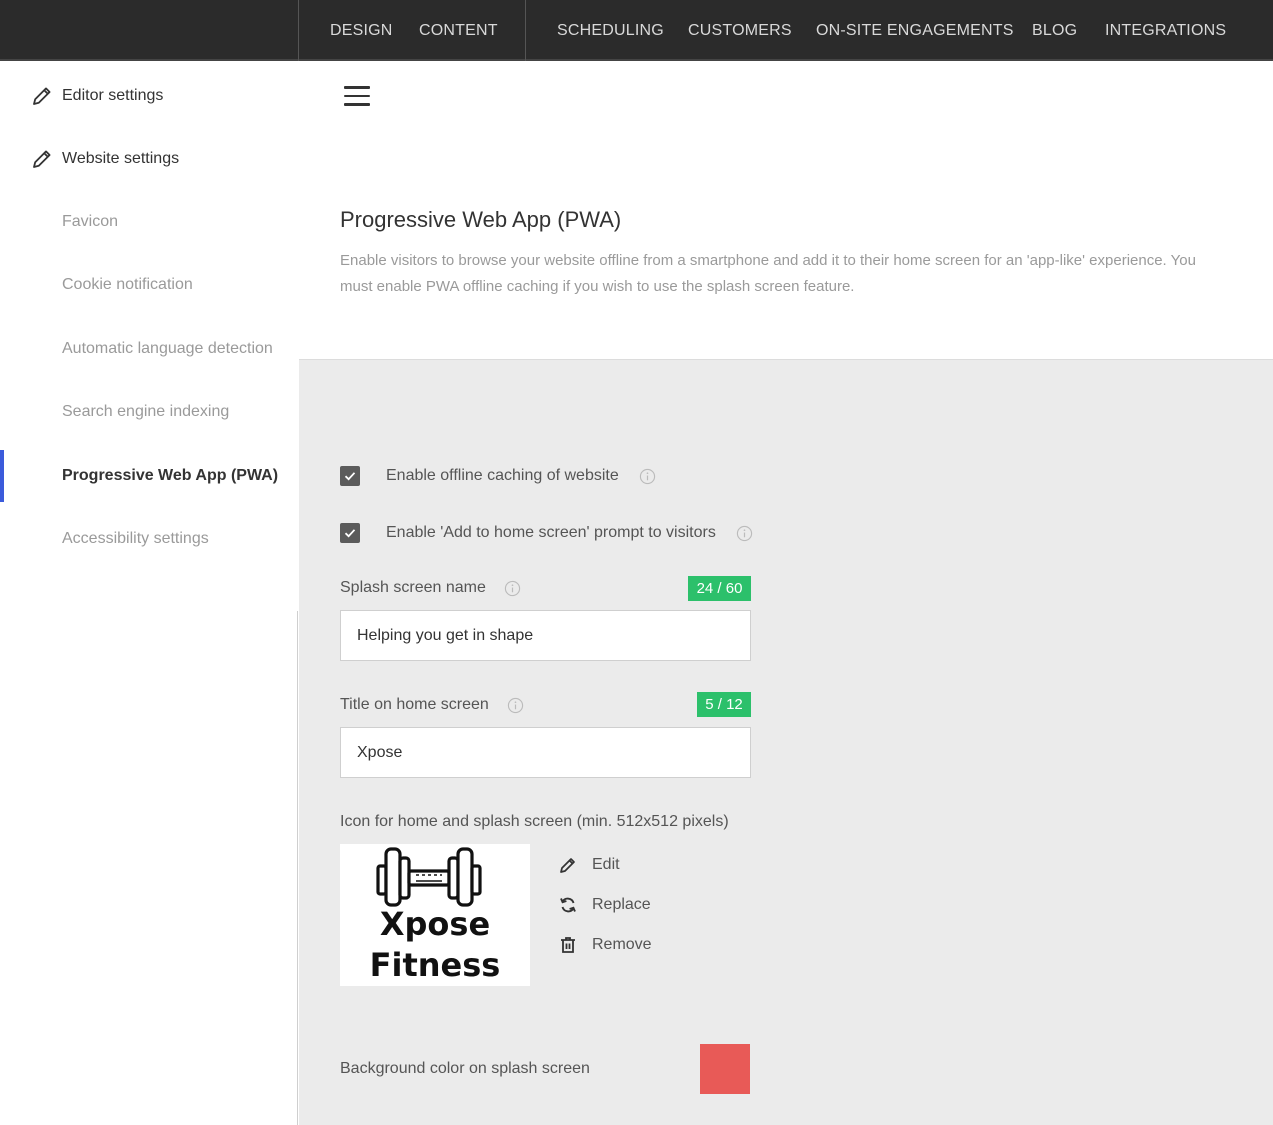 The image size is (1273, 1125). Describe the element at coordinates (545, 752) in the screenshot. I see `home-title-input` at that location.